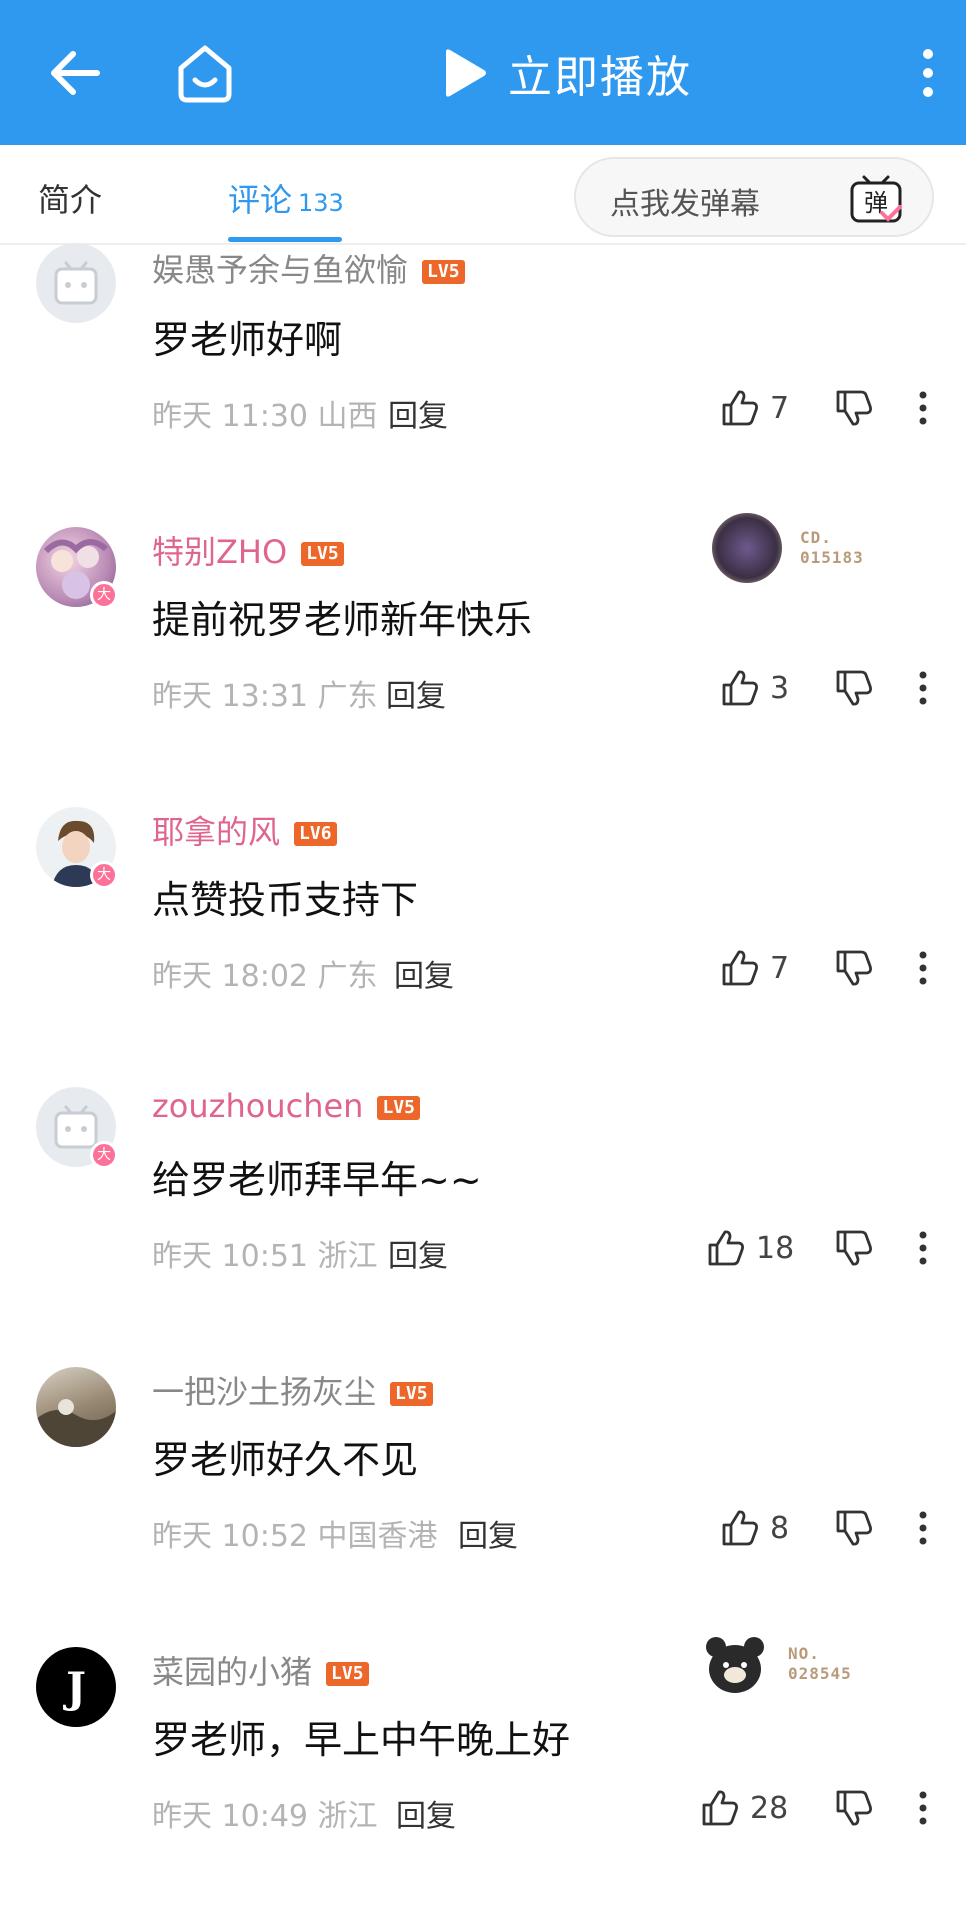 The image size is (966, 1923). What do you see at coordinates (347, 416) in the screenshot?
I see `comment-location: 山西` at bounding box center [347, 416].